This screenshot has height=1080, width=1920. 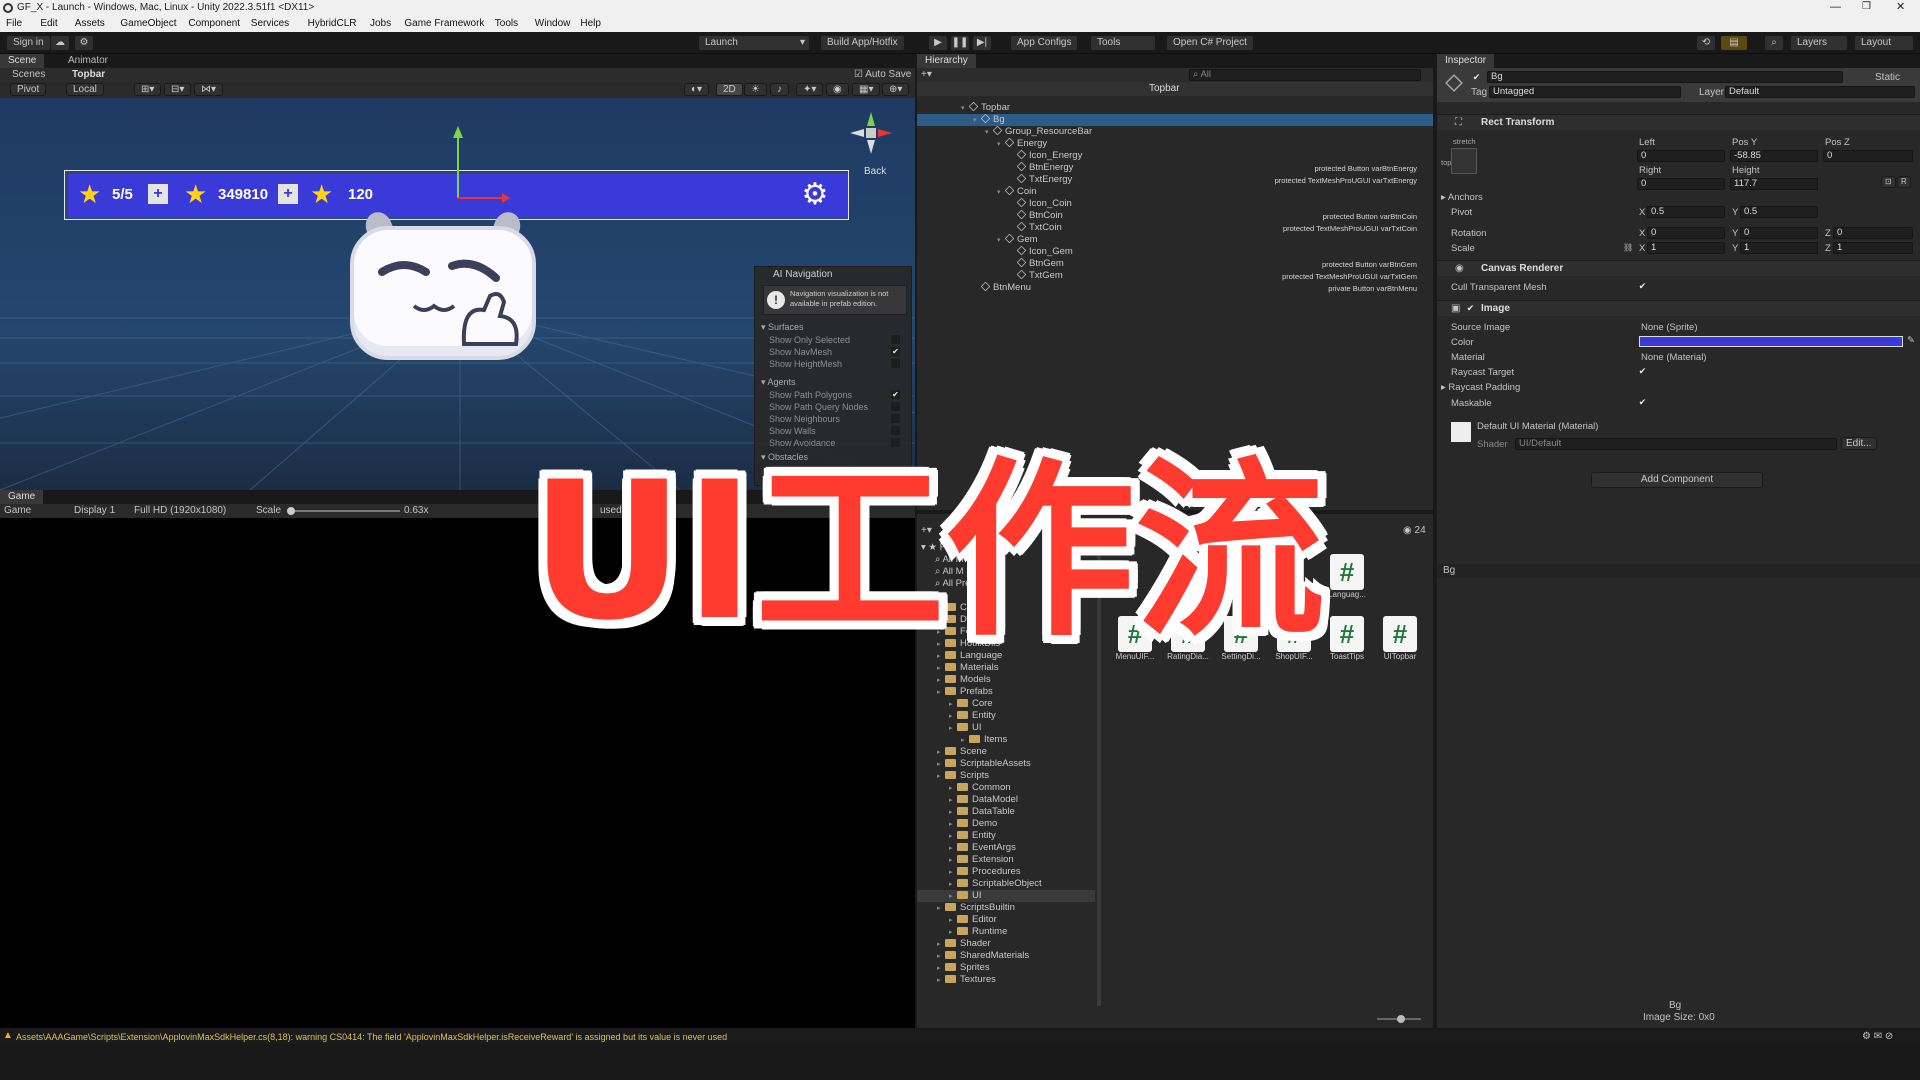 What do you see at coordinates (1678, 122) in the screenshot?
I see `rect-transform-header: Rect Transform` at bounding box center [1678, 122].